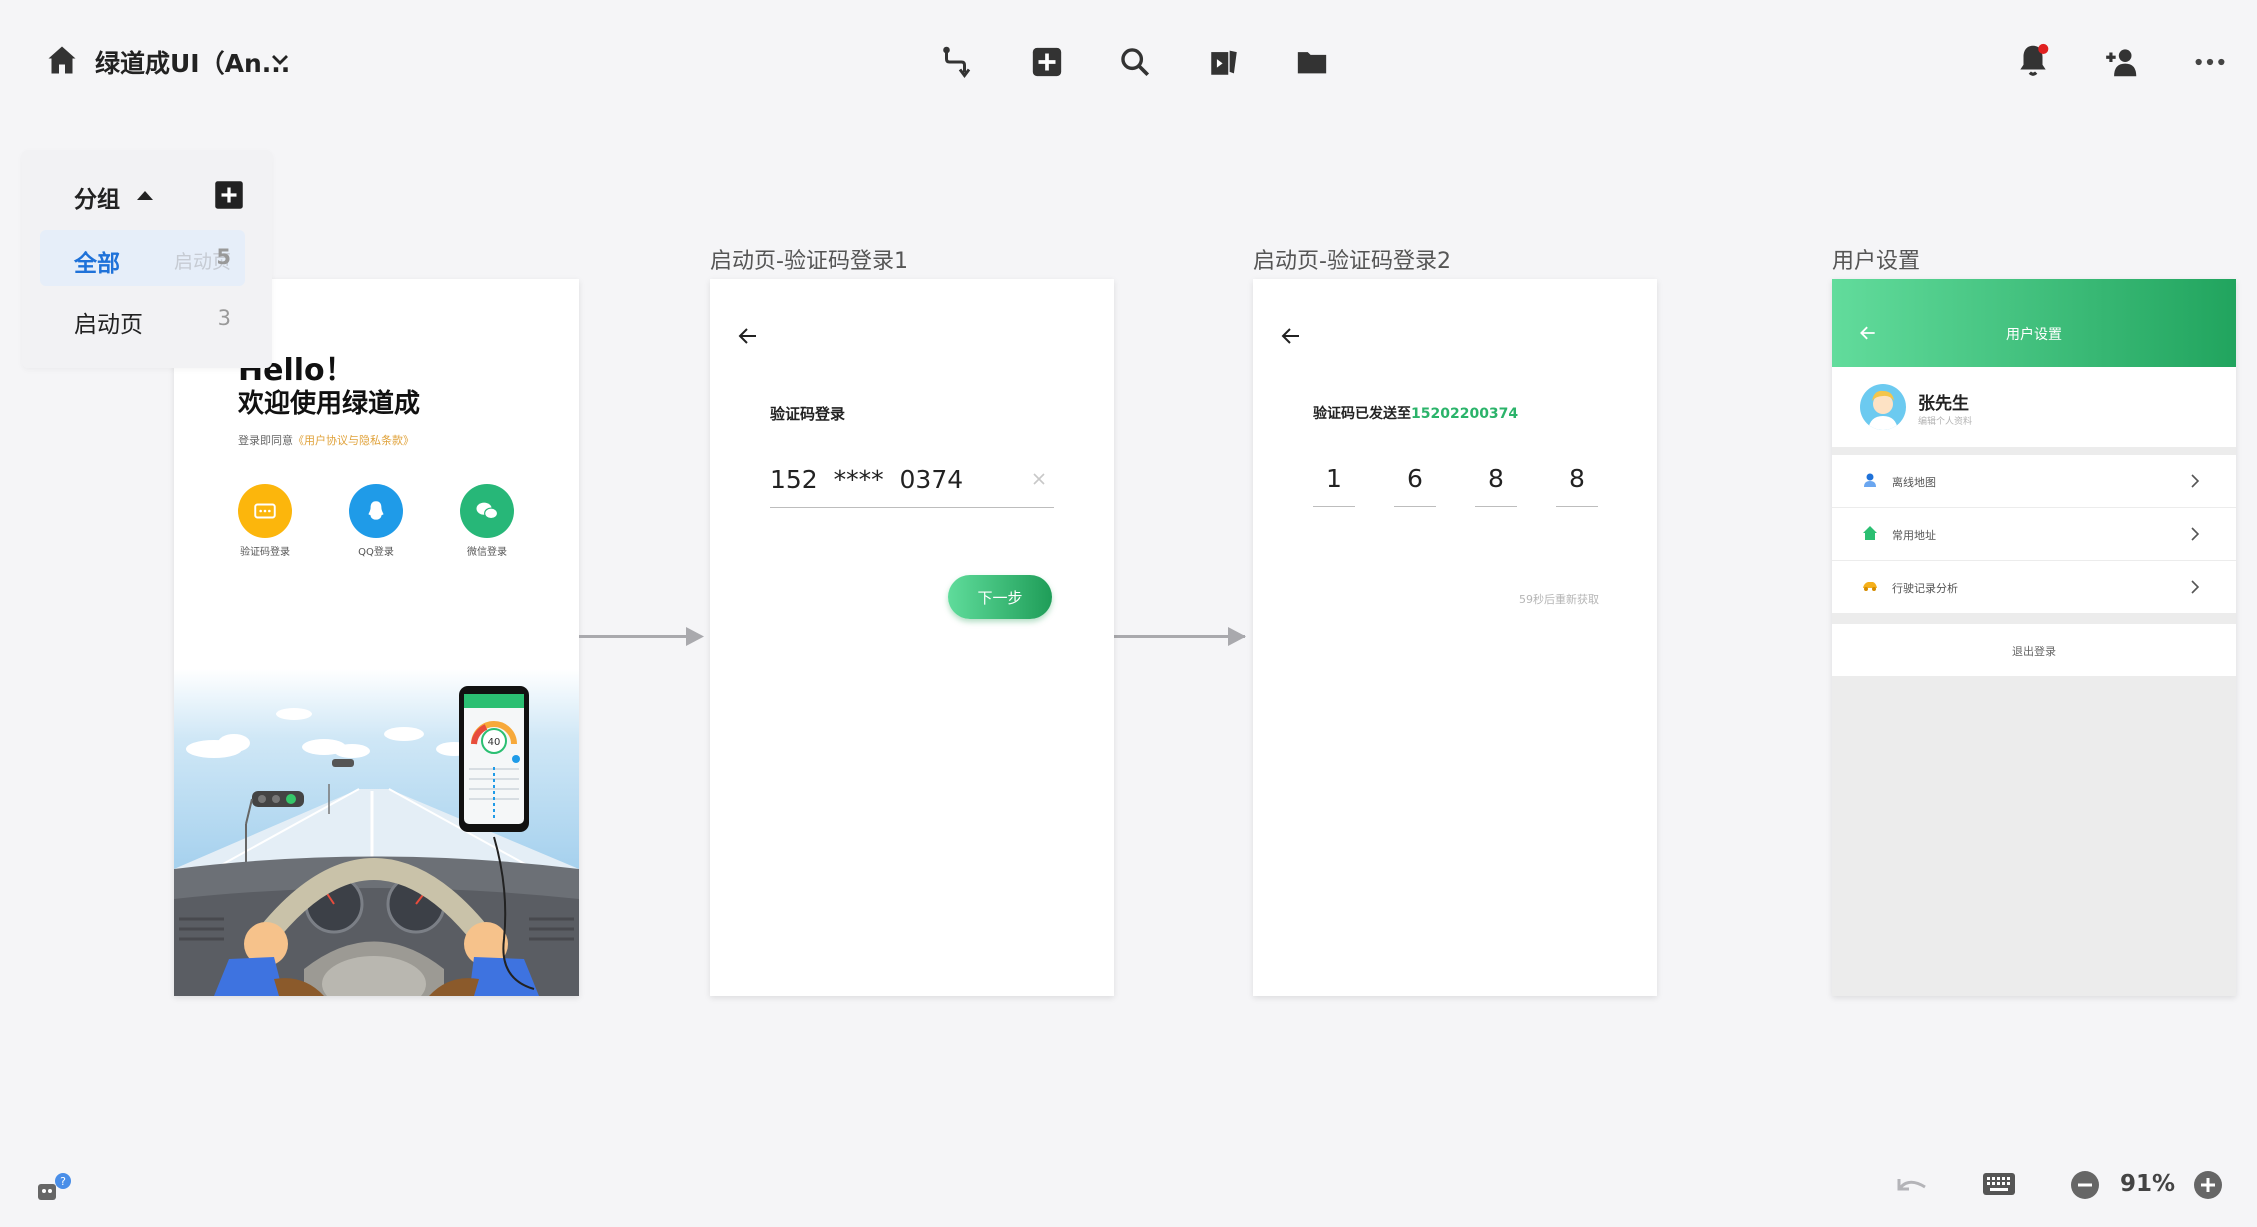 The height and width of the screenshot is (1227, 2257). I want to click on group-header-label: 分组, so click(97, 200).